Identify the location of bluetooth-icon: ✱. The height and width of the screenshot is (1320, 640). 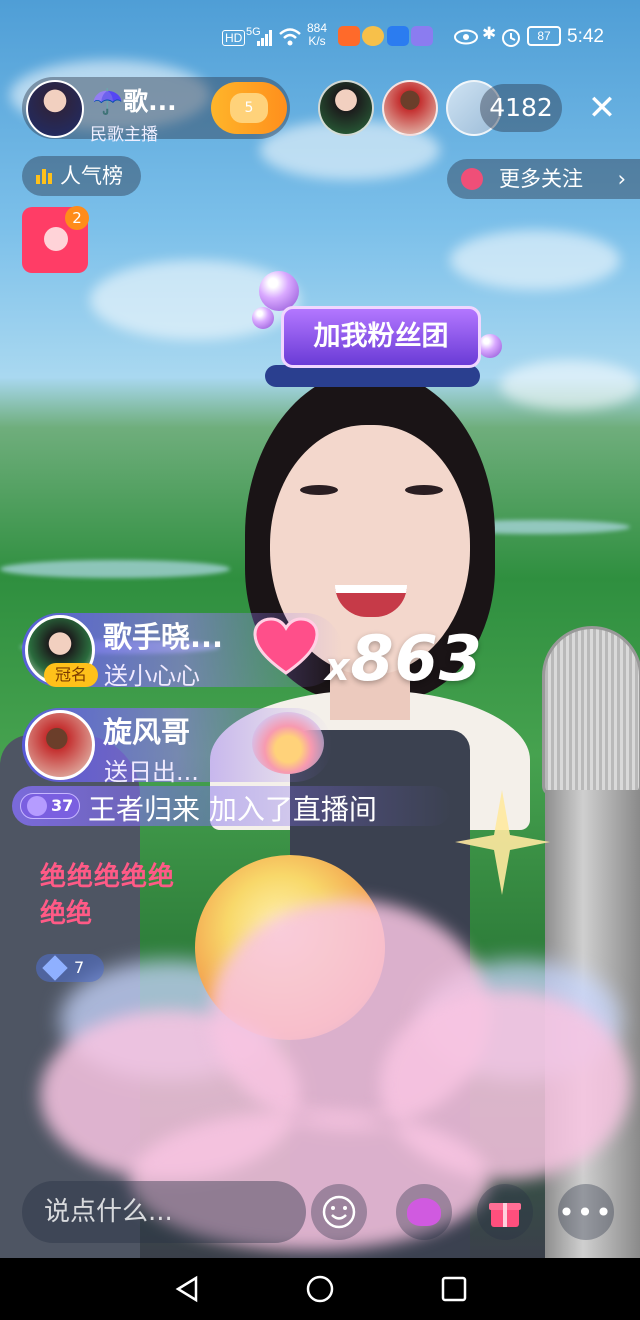
(489, 33).